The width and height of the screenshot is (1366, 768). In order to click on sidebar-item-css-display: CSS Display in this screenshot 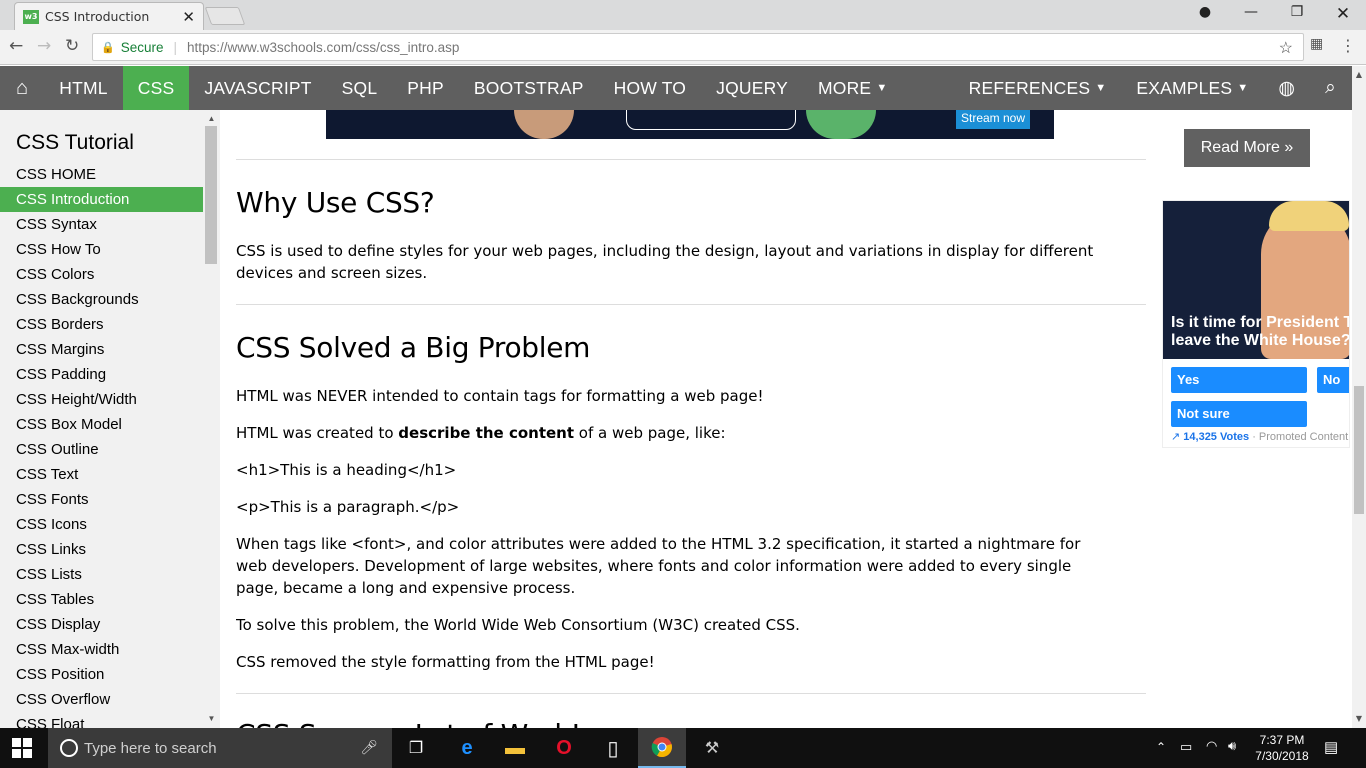, I will do `click(101, 624)`.